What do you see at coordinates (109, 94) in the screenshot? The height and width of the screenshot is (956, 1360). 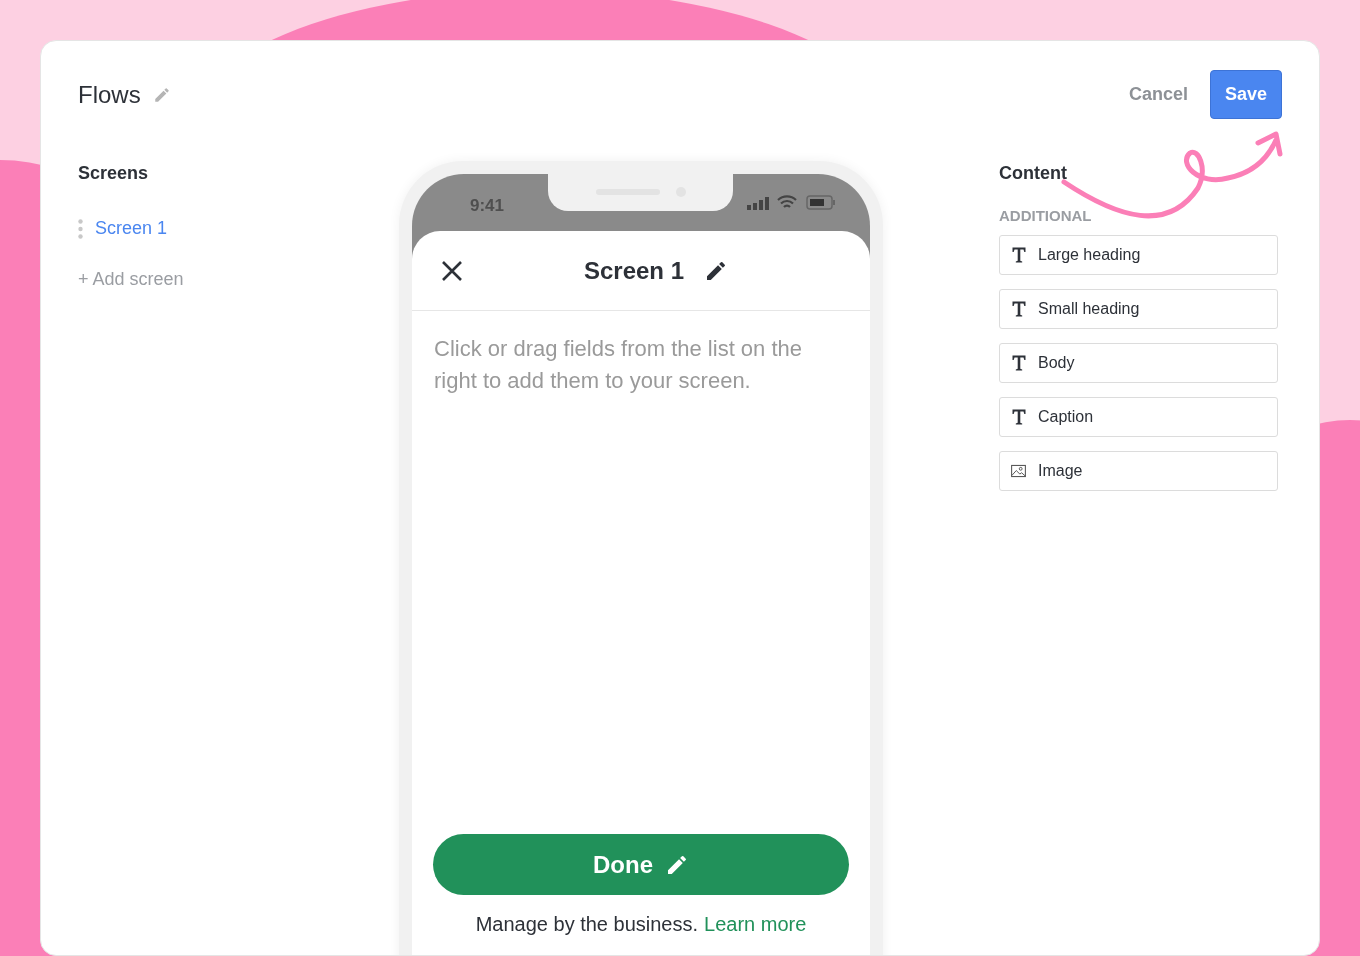 I see `flow-title: Flows` at bounding box center [109, 94].